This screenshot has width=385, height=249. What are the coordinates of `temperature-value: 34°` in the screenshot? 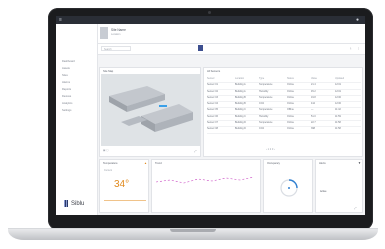 It's located at (122, 184).